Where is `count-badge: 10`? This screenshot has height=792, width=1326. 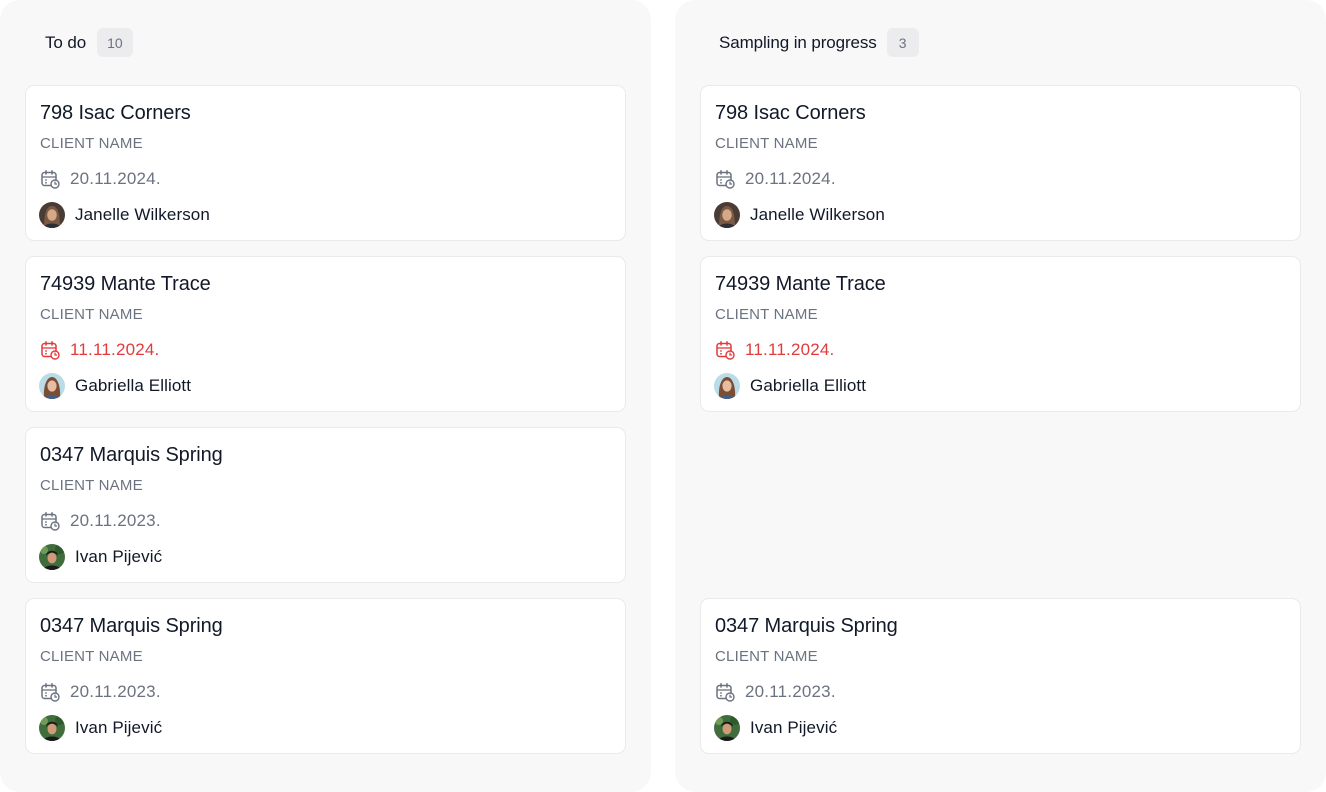
count-badge: 10 is located at coordinates (115, 42).